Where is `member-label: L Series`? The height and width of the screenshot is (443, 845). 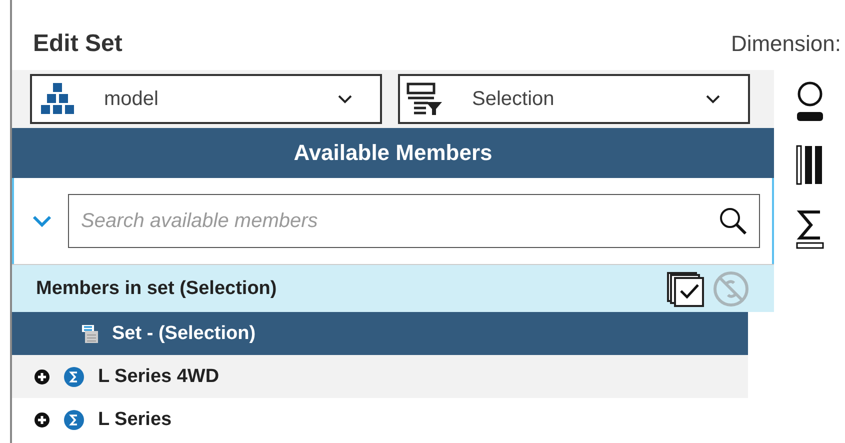
member-label: L Series is located at coordinates (135, 419).